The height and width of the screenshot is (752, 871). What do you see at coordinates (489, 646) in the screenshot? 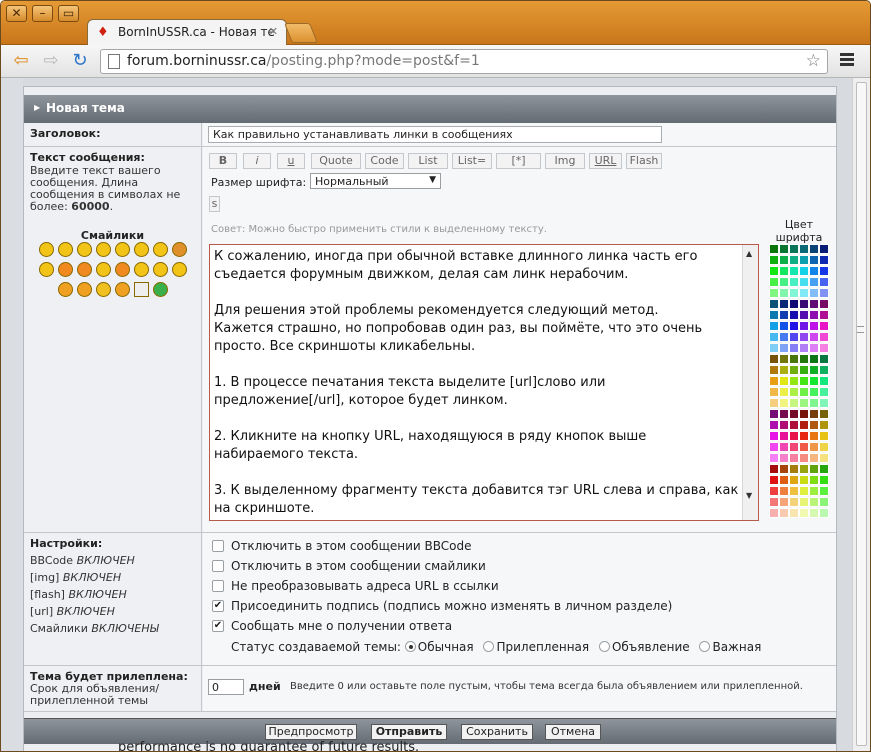
I see `topic-sticky-radio` at bounding box center [489, 646].